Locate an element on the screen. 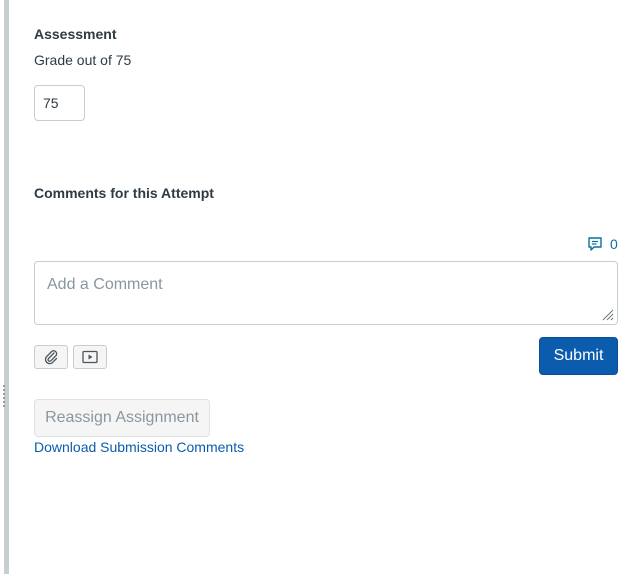 This screenshot has height=574, width=632. attach-file-button is located at coordinates (51, 357).